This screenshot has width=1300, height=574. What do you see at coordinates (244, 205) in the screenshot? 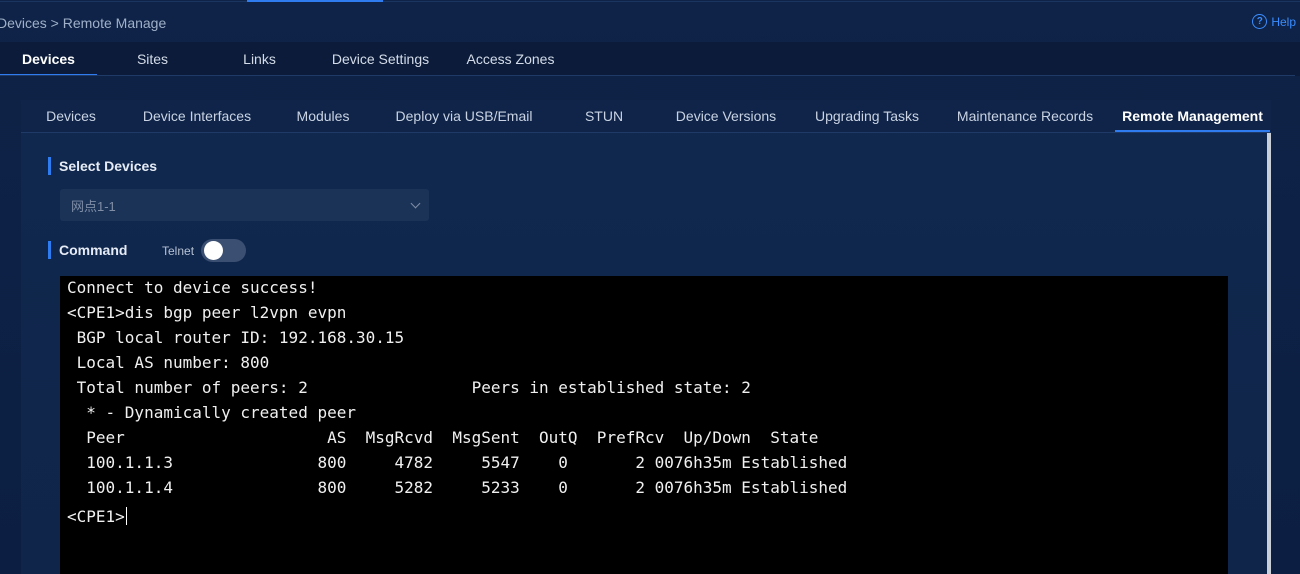
I see `device-select: 网点1-1` at bounding box center [244, 205].